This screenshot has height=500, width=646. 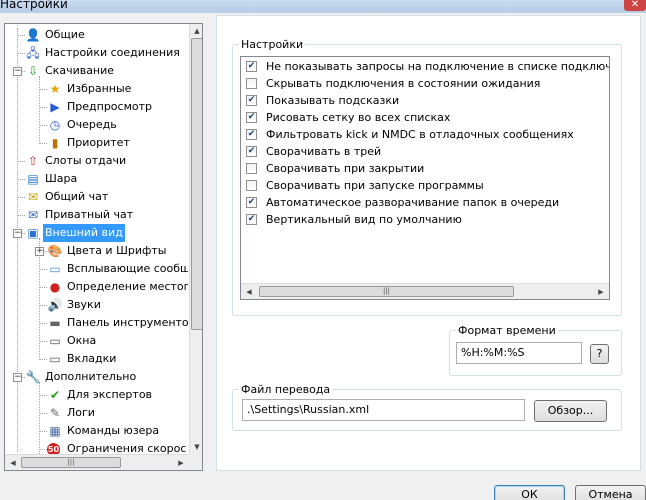 What do you see at coordinates (84, 304) in the screenshot?
I see `tree-item-label: Звуки` at bounding box center [84, 304].